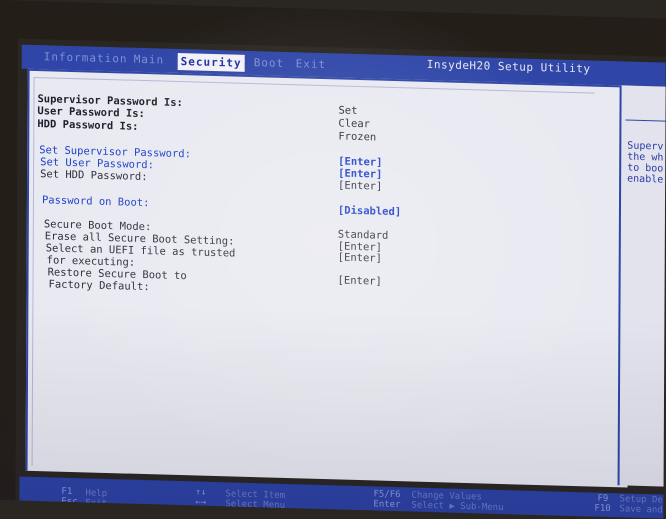  I want to click on leftright-arrows-icon: ←→, so click(201, 502).